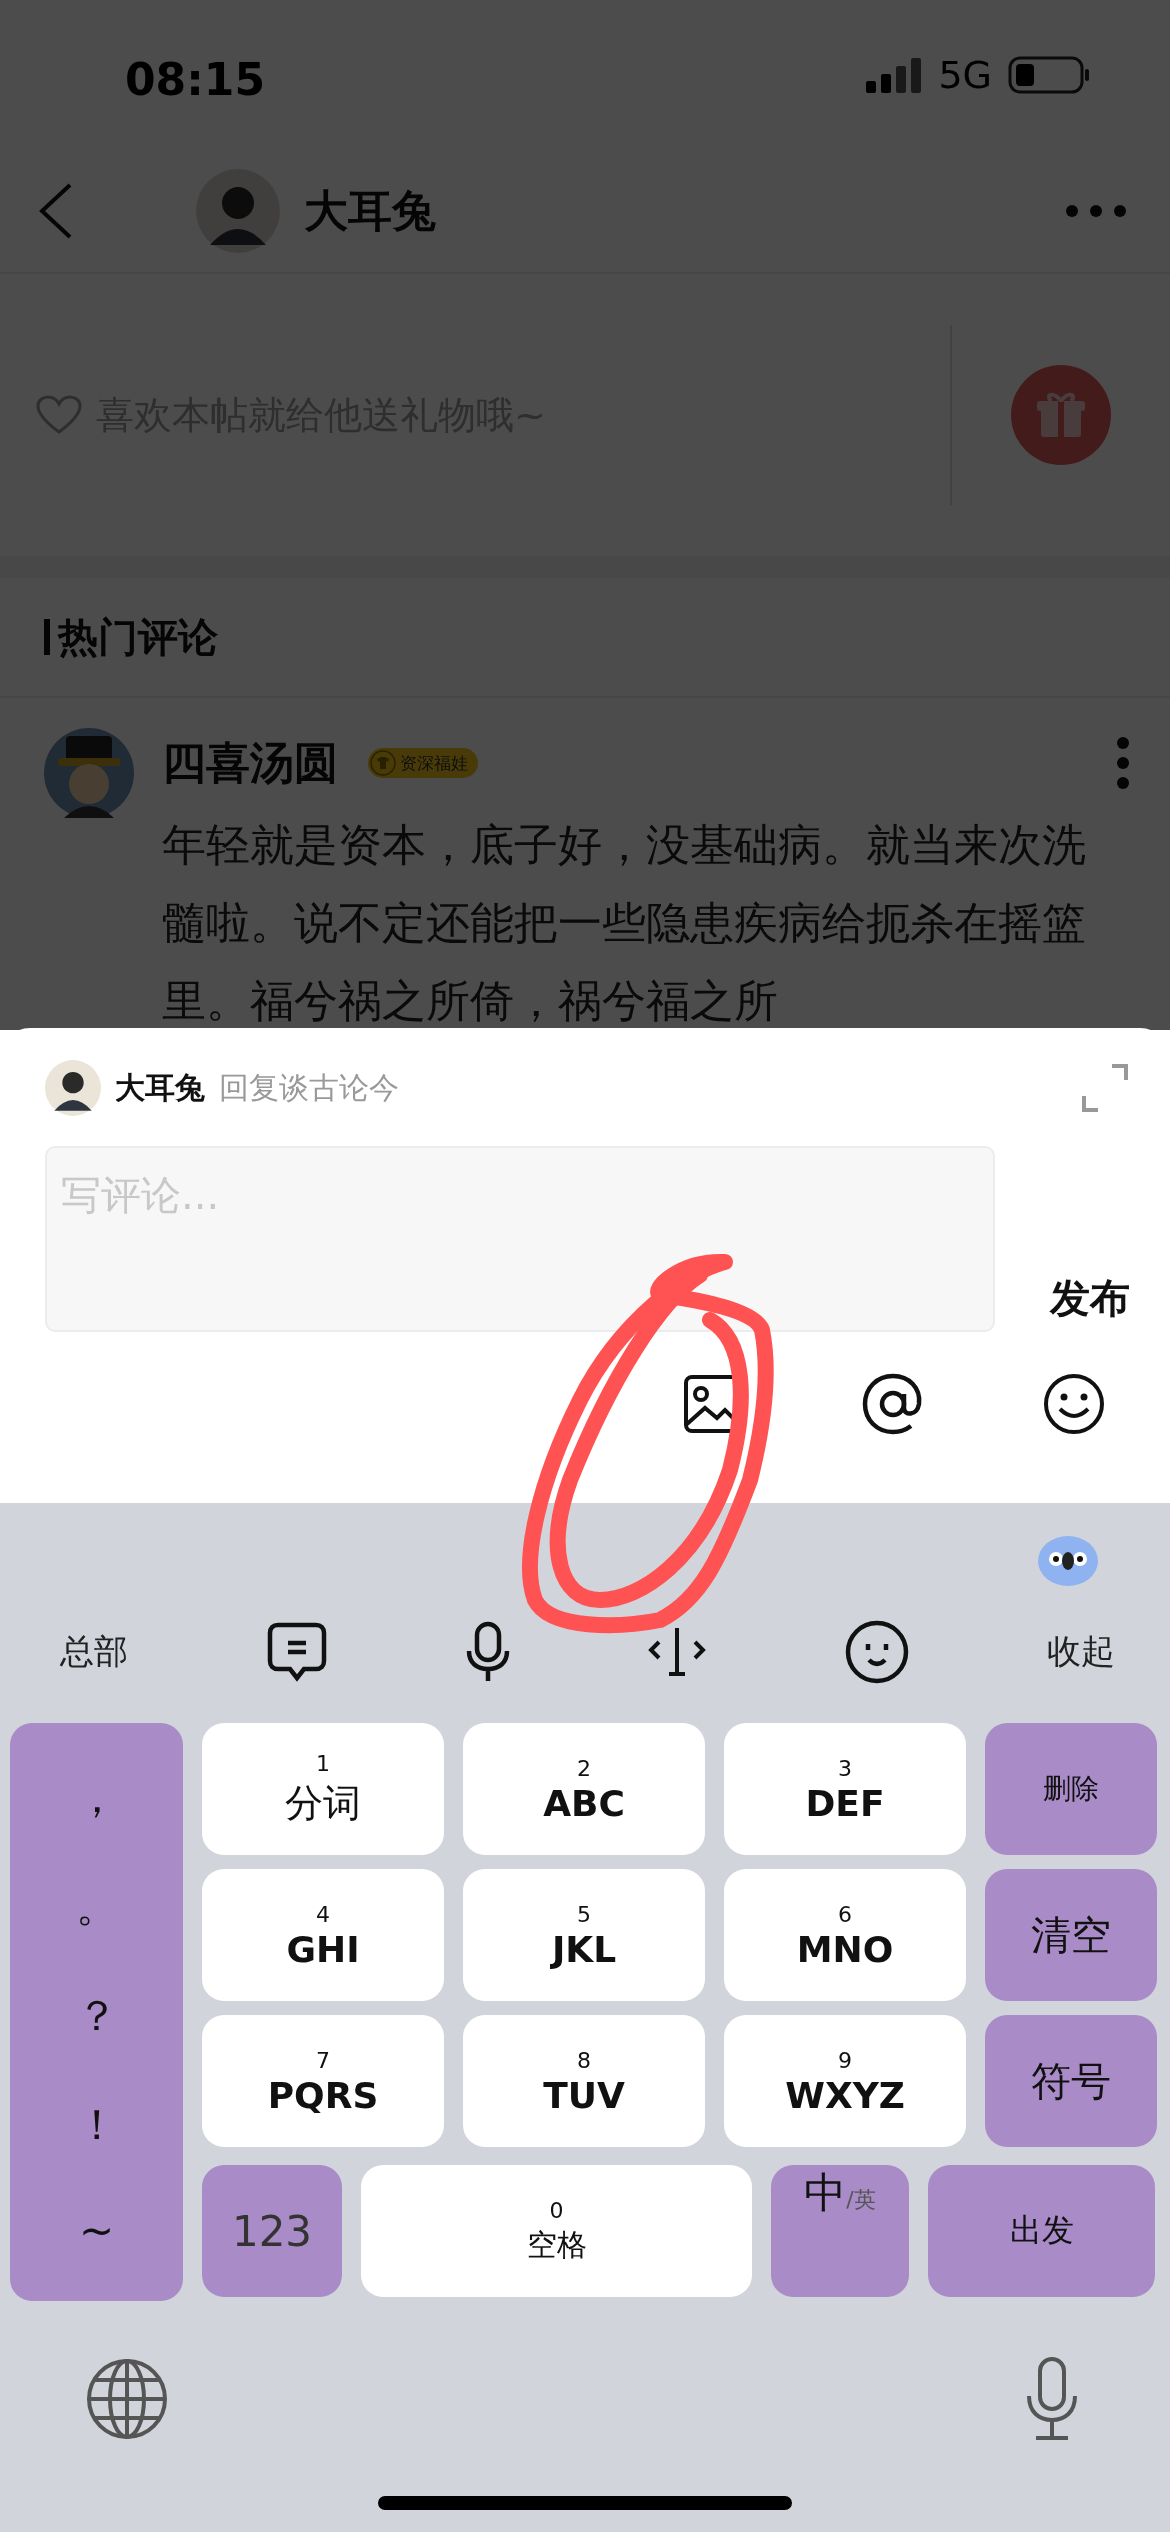 Image resolution: width=1170 pixels, height=2532 pixels. Describe the element at coordinates (96, 1906) in the screenshot. I see `punctuation-key: 。` at that location.